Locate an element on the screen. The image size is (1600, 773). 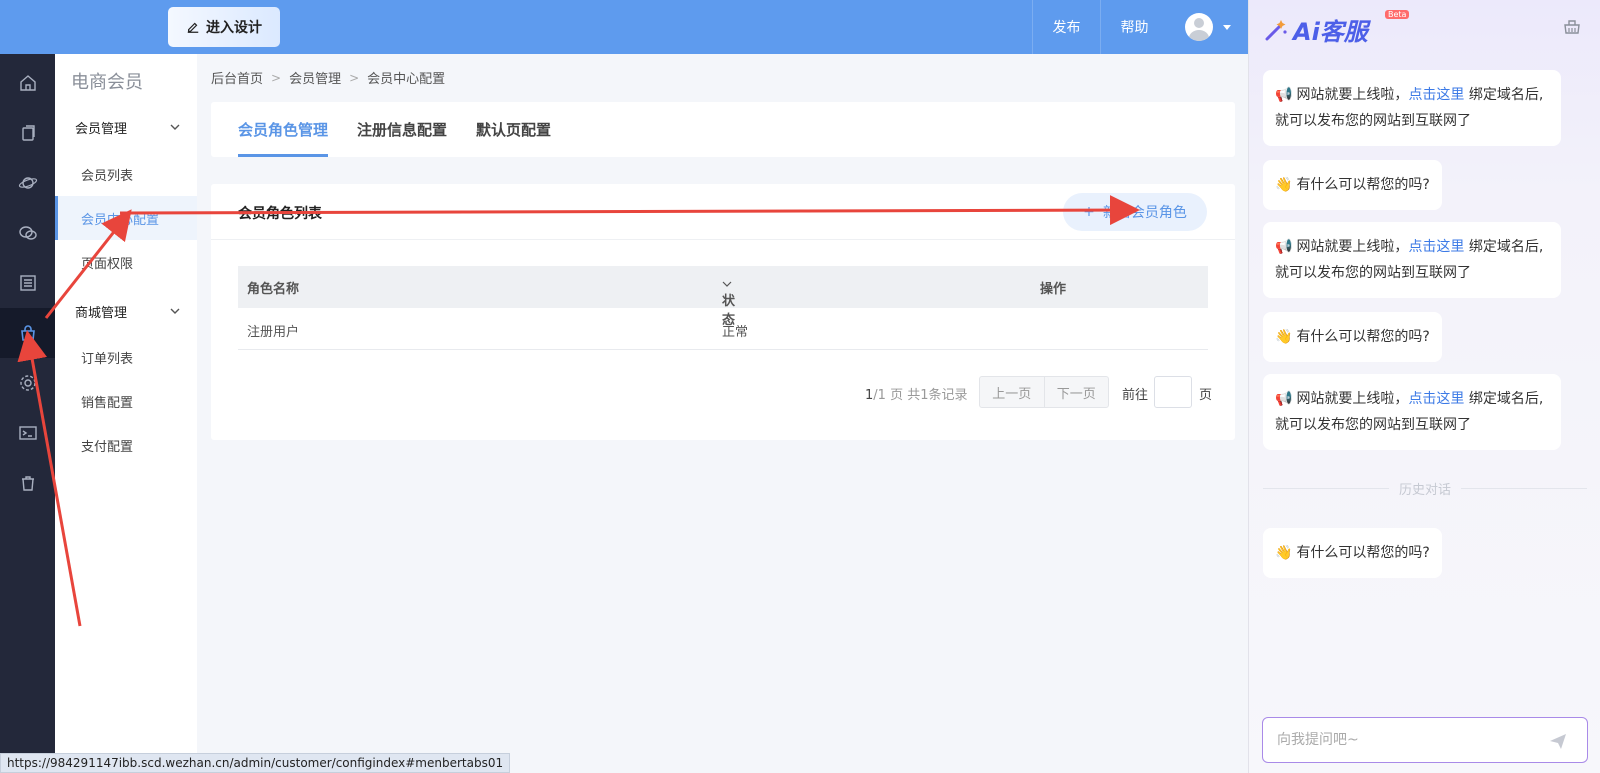
publish-label: 发布 is located at coordinates (1066, 28).